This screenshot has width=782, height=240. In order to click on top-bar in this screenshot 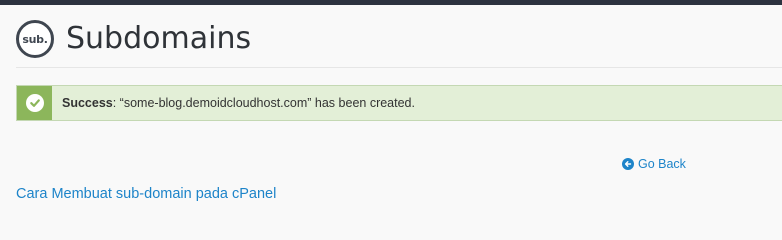, I will do `click(391, 2)`.